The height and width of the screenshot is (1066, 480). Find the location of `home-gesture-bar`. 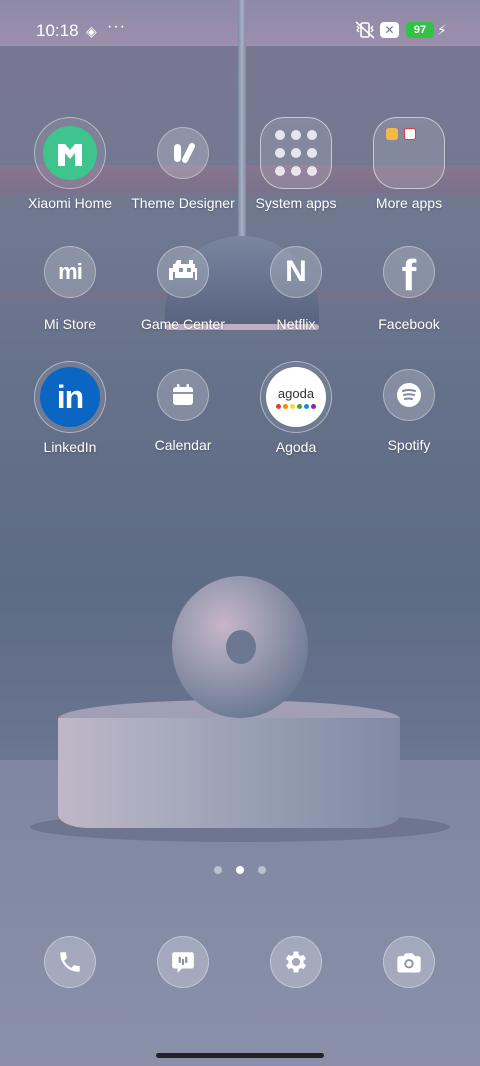

home-gesture-bar is located at coordinates (240, 1055).